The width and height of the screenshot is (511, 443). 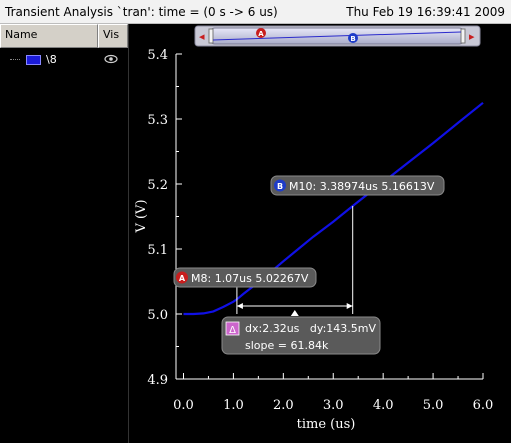 I want to click on marker-a-label: A M8: 1.07us 5.02267V, so click(x=245, y=277).